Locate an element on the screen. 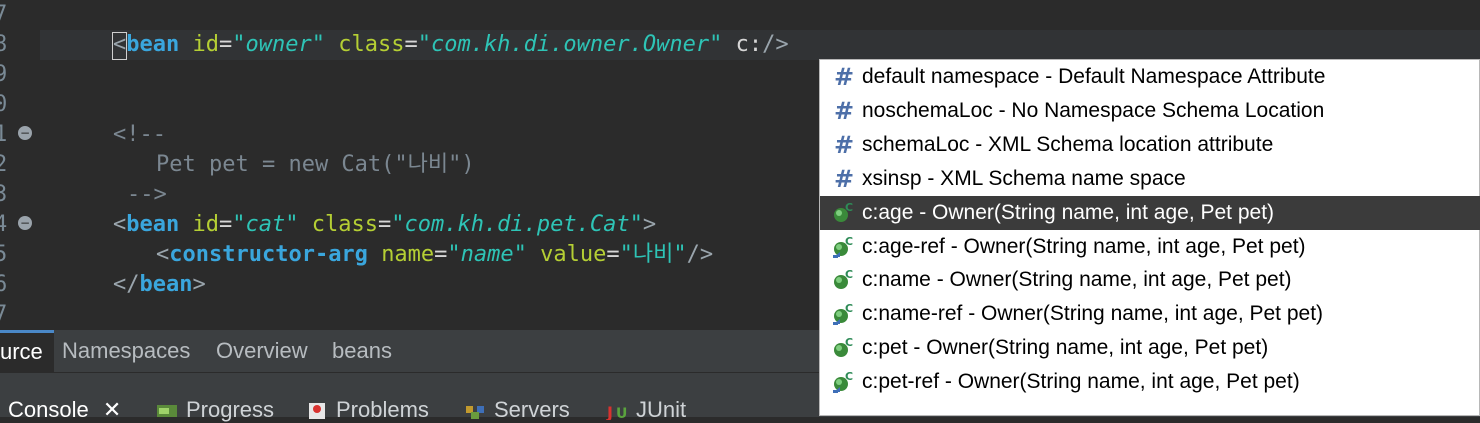 The image size is (1480, 423). line-number: 3 is located at coordinates (4, 194).